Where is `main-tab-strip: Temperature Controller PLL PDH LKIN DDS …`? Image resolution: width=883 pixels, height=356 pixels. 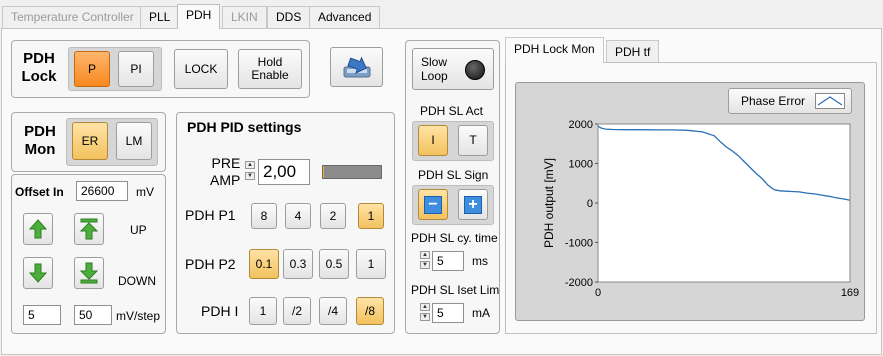 main-tab-strip: Temperature Controller PLL PDH LKIN DDS … is located at coordinates (441, 16).